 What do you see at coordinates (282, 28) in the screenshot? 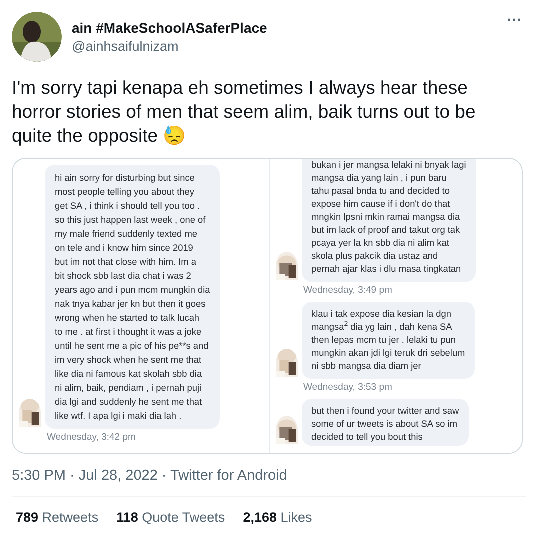
I see `author-name: ain #MakeSchoolASaferPlace` at bounding box center [282, 28].